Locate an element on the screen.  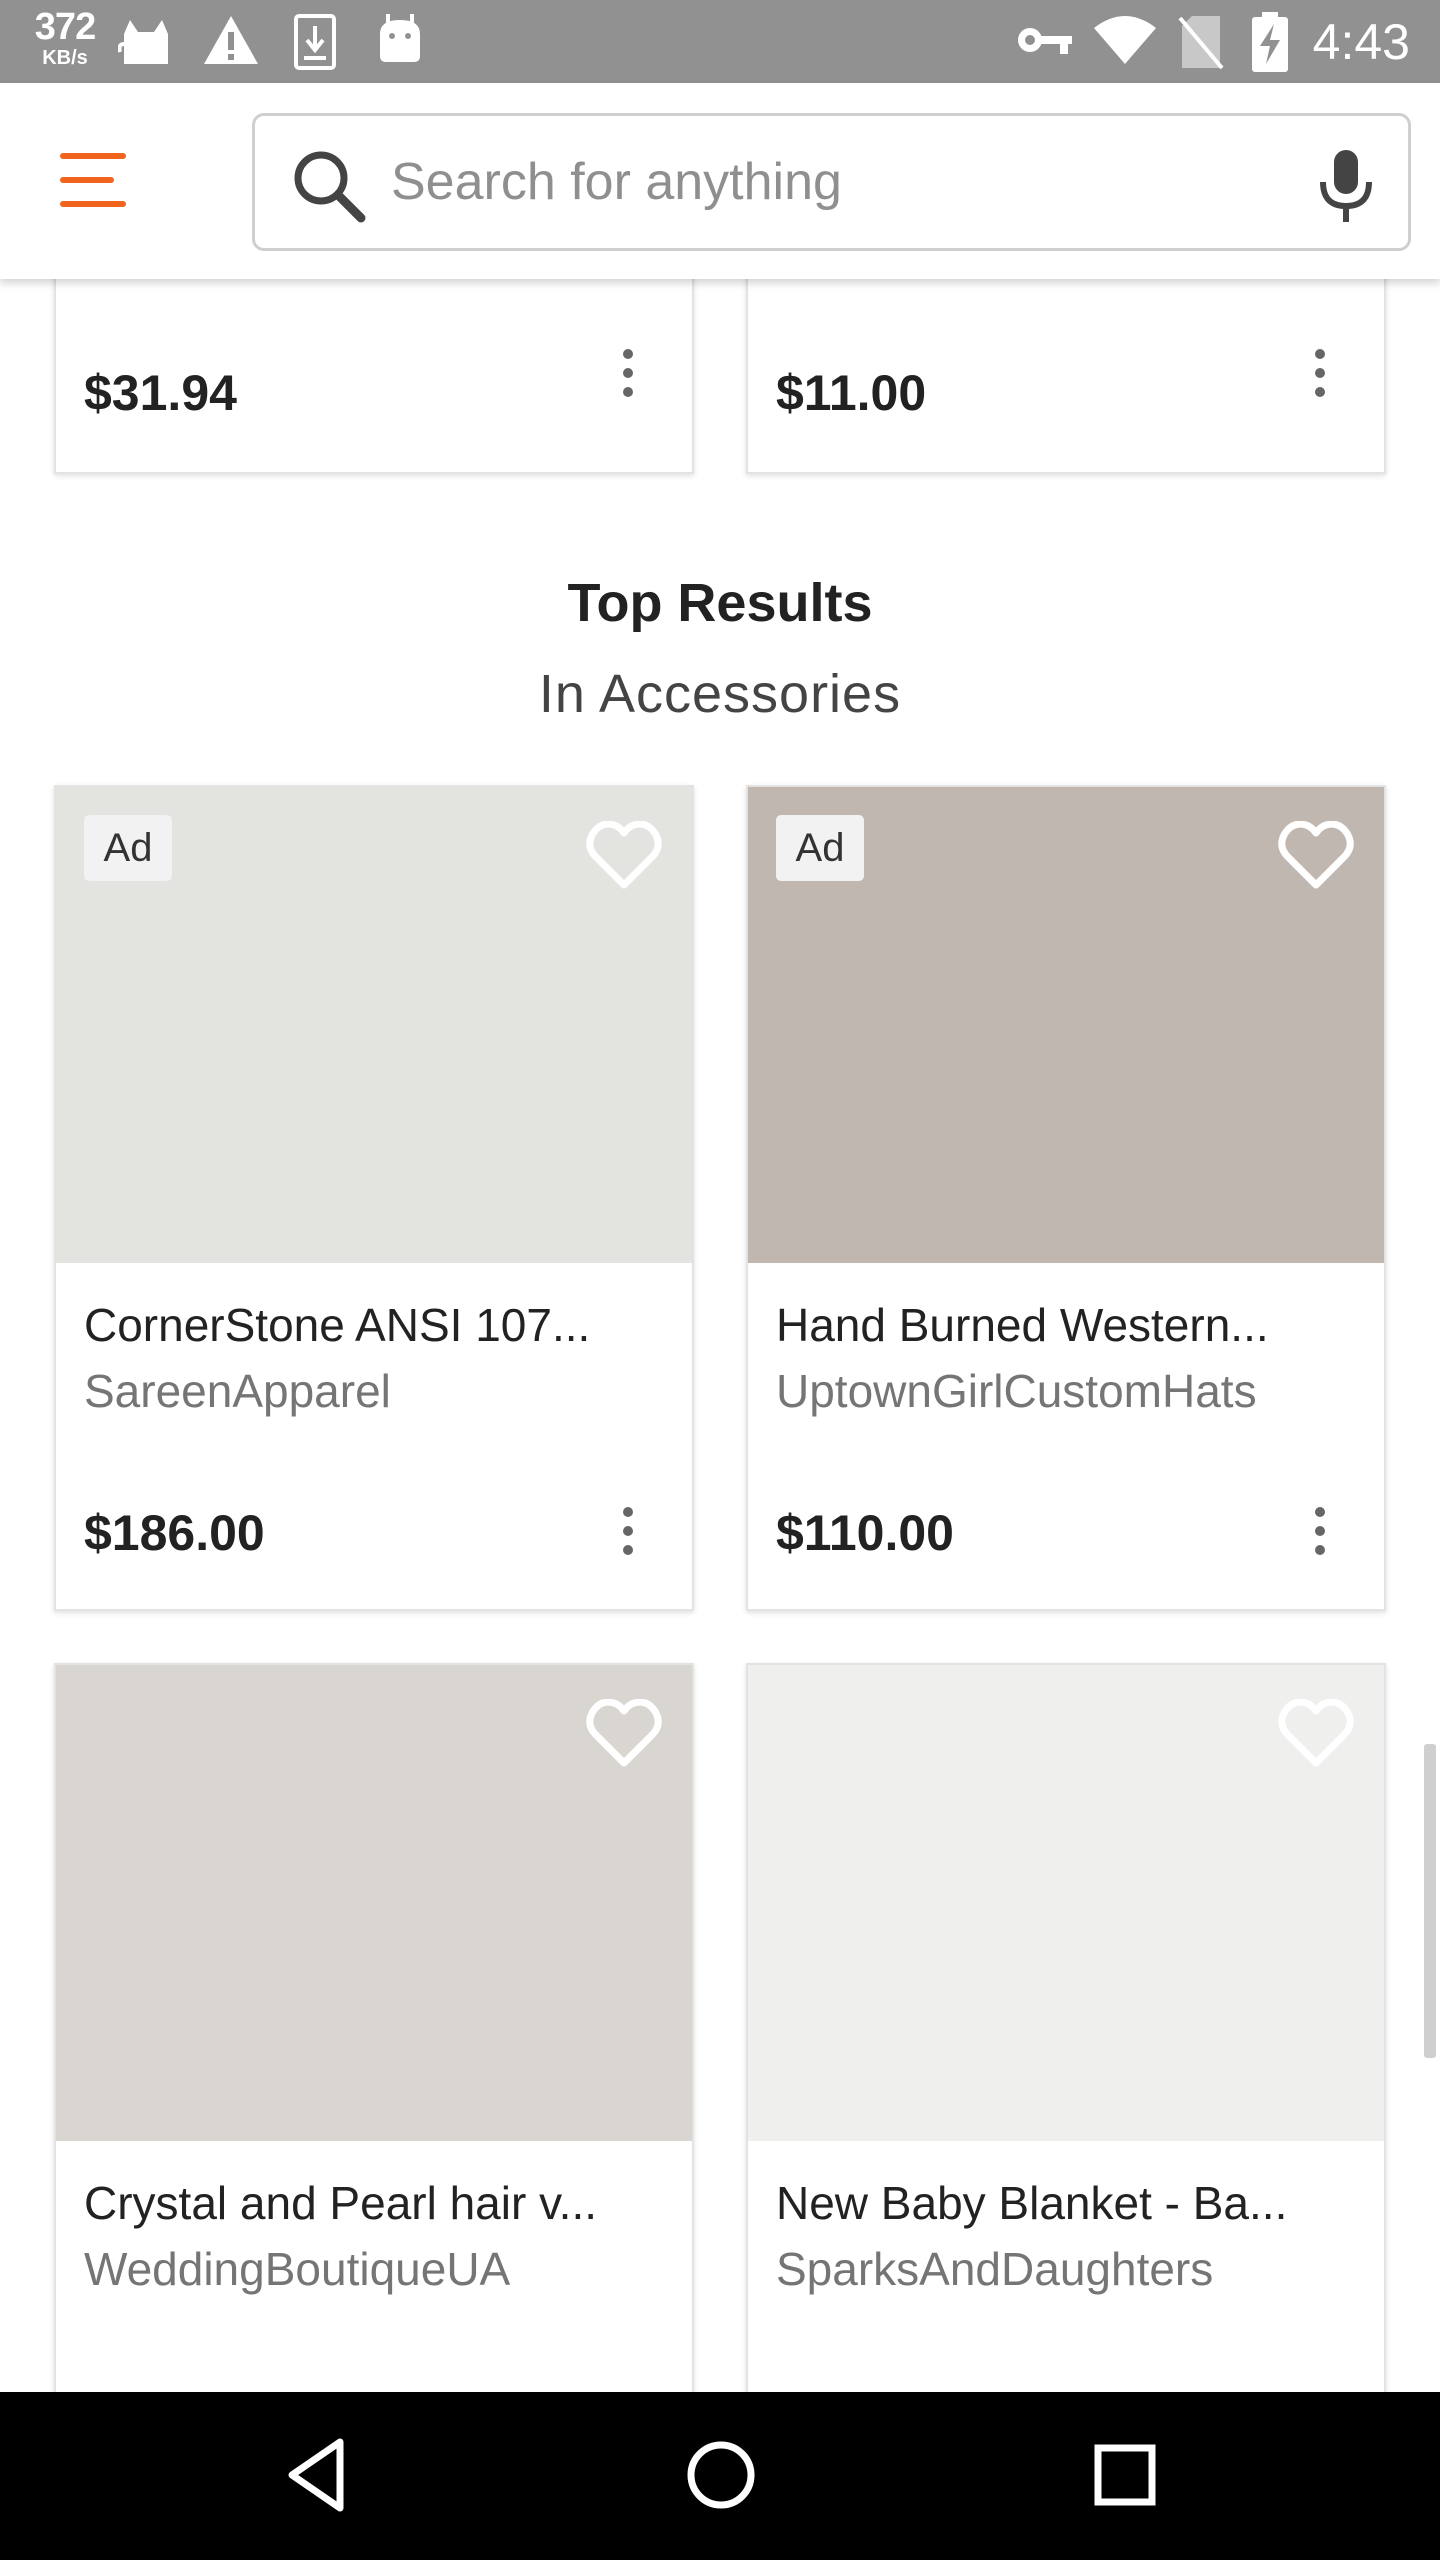
home-circle-icon is located at coordinates (721, 2477).